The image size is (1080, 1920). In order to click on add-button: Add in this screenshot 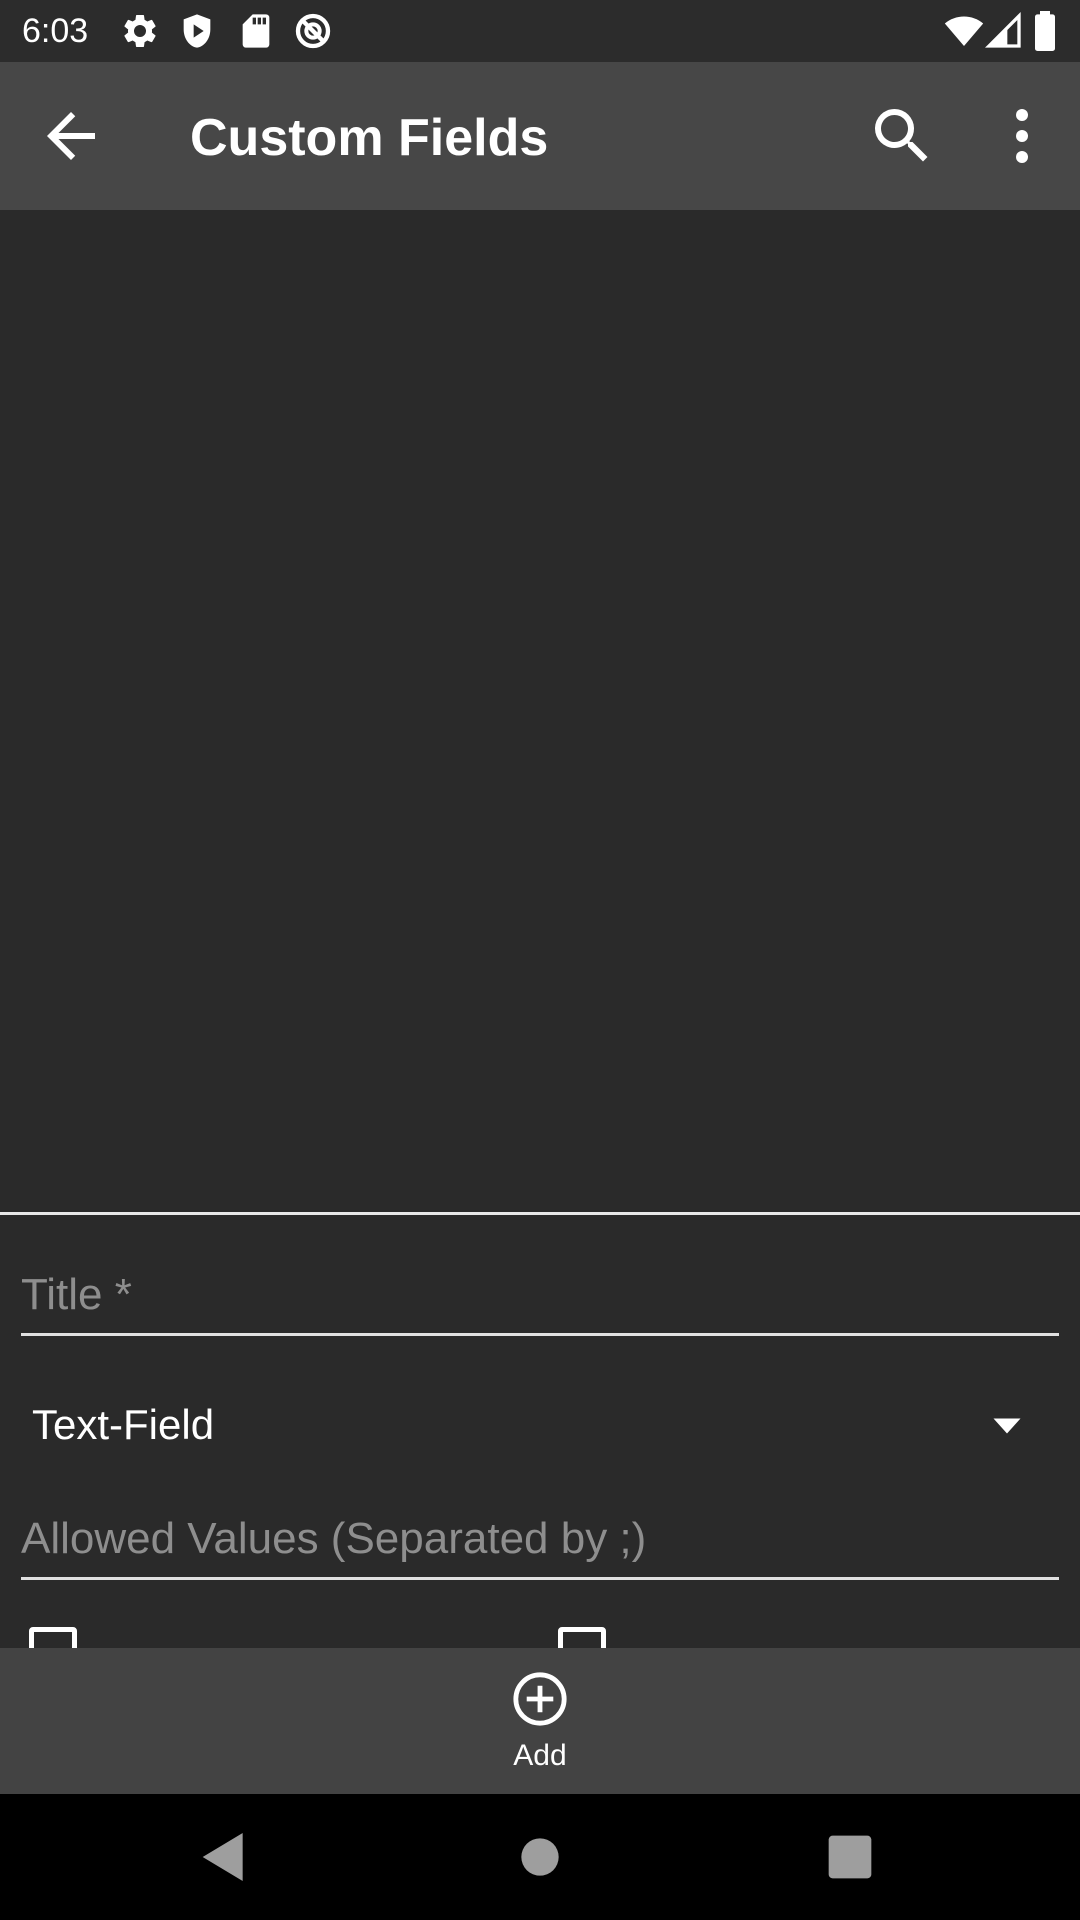, I will do `click(540, 1721)`.